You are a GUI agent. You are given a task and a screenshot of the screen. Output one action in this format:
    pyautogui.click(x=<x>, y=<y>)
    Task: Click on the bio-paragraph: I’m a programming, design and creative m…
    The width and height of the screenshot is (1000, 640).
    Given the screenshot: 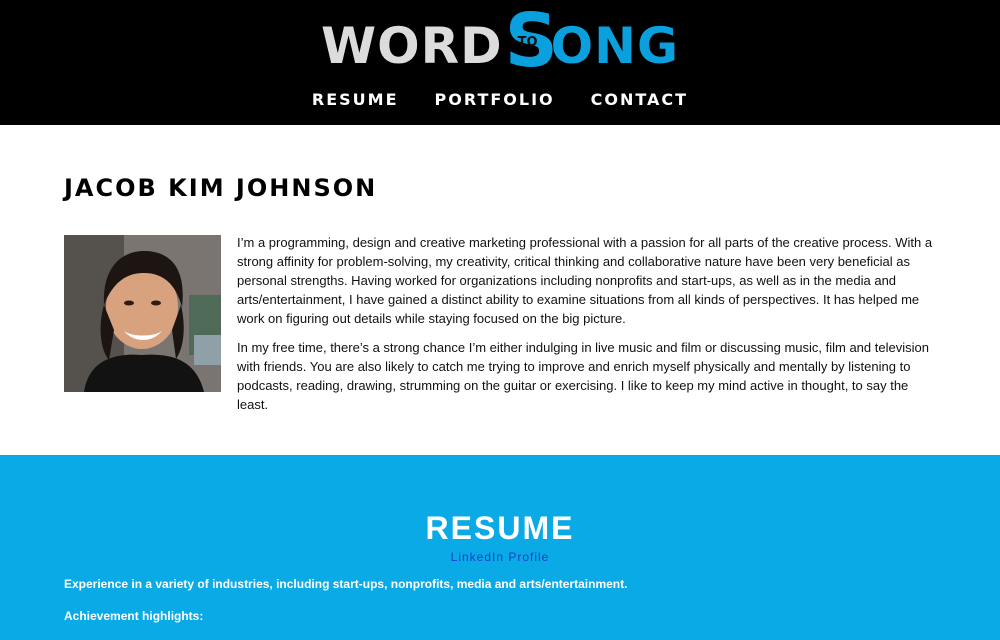 What is the action you would take?
    pyautogui.click(x=585, y=280)
    